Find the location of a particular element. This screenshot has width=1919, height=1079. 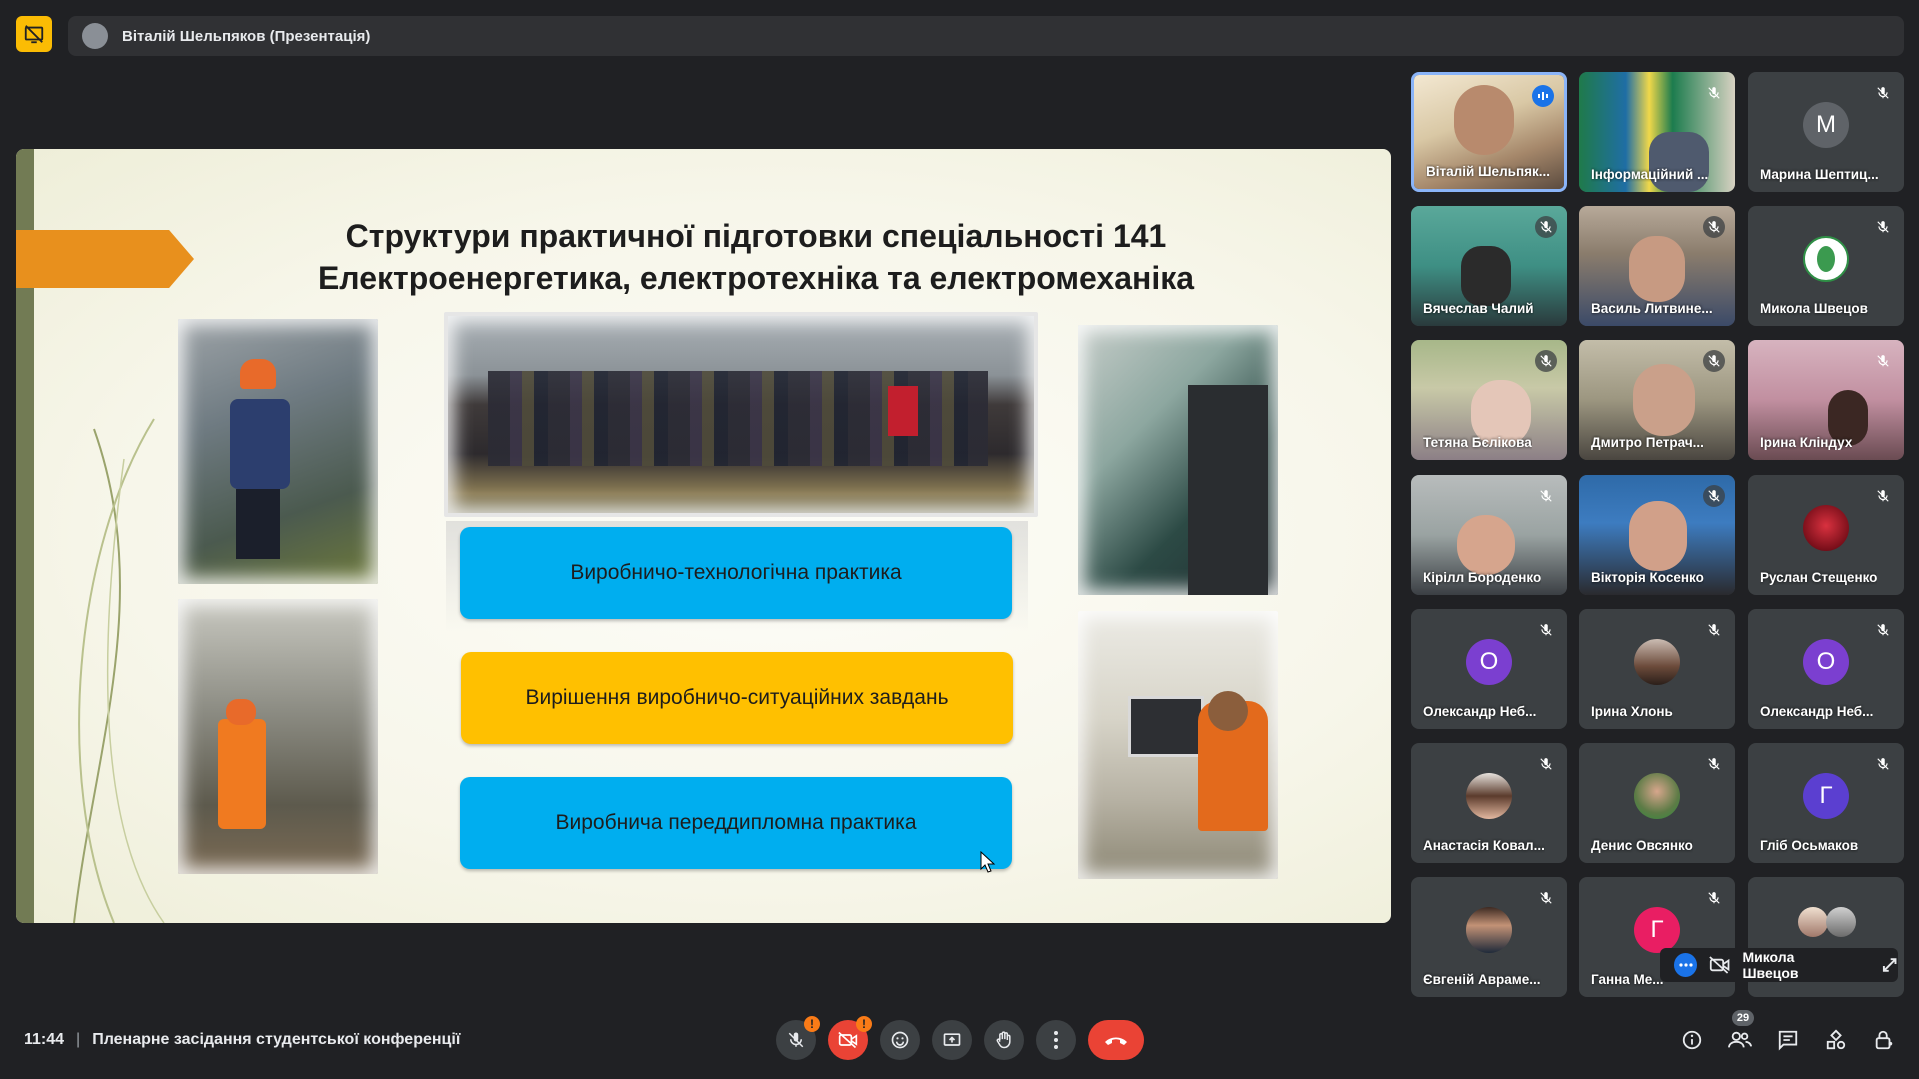

practice-box-situational-label: Вирішення виробничо-ситуаційних завдань is located at coordinates (737, 697).